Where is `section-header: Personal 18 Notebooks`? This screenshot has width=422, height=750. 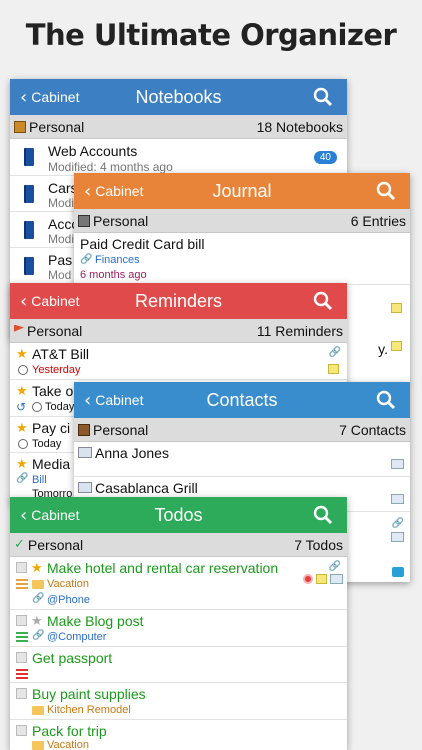 section-header: Personal 18 Notebooks is located at coordinates (178, 127).